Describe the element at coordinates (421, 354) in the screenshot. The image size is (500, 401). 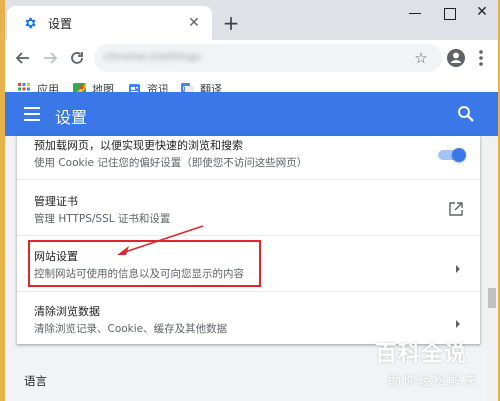
I see `watermark-main: 百科全说` at that location.